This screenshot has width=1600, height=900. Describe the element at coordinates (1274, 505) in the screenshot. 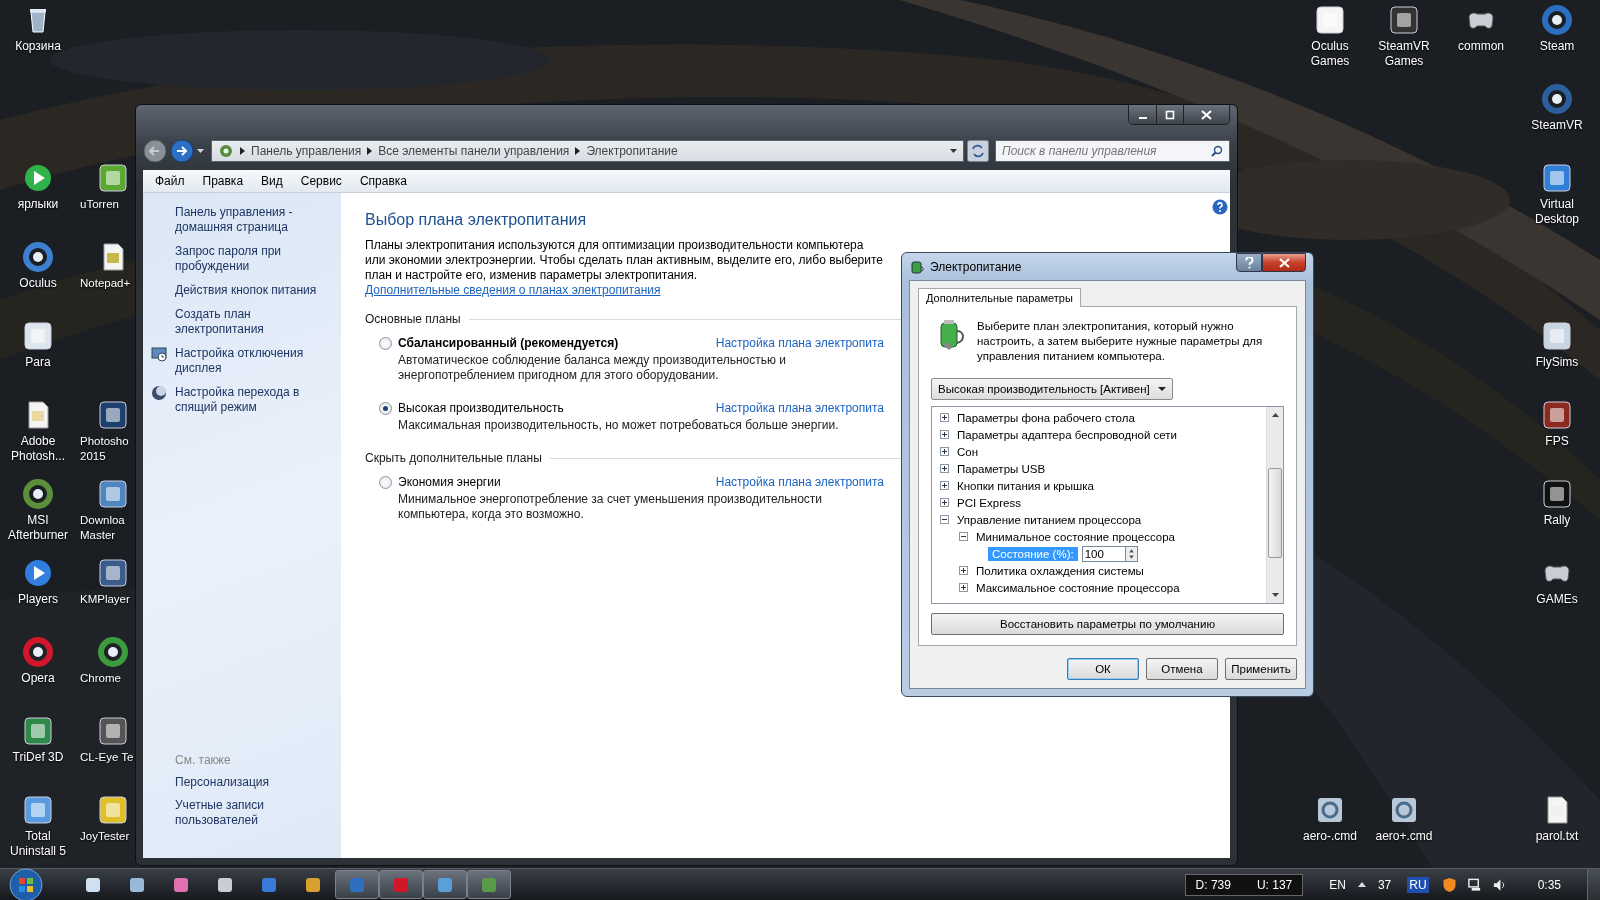

I see `scrollbar` at that location.